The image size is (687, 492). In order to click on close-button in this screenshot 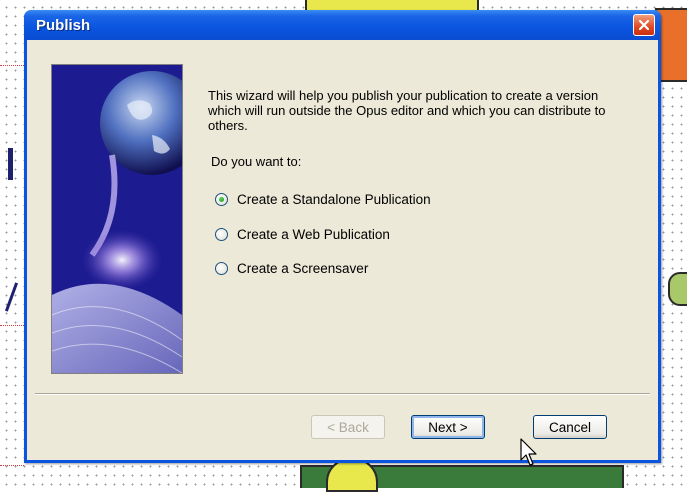, I will do `click(644, 25)`.